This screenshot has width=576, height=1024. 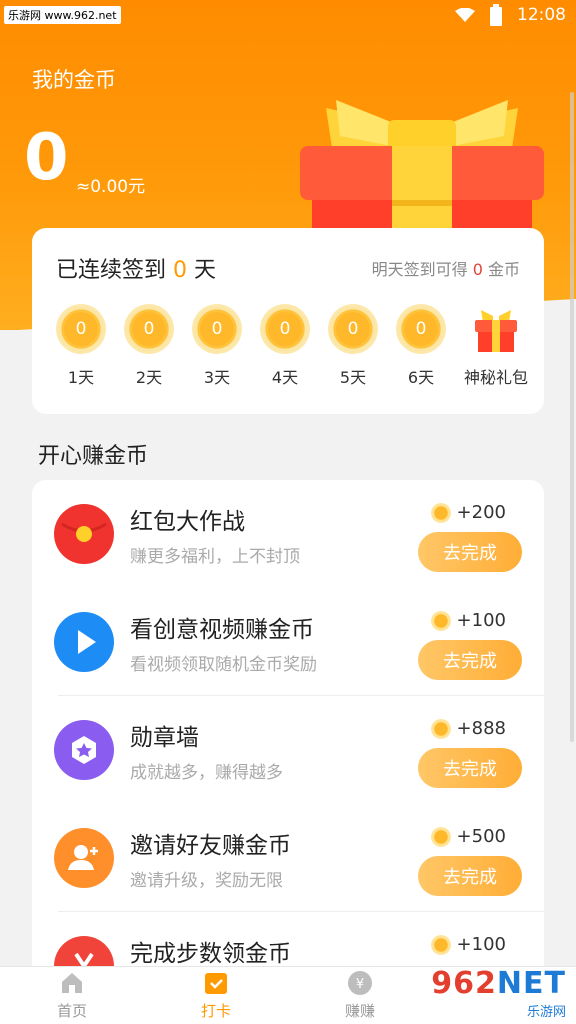 I want to click on watermark: 962NET 乐游网, so click(x=498, y=992).